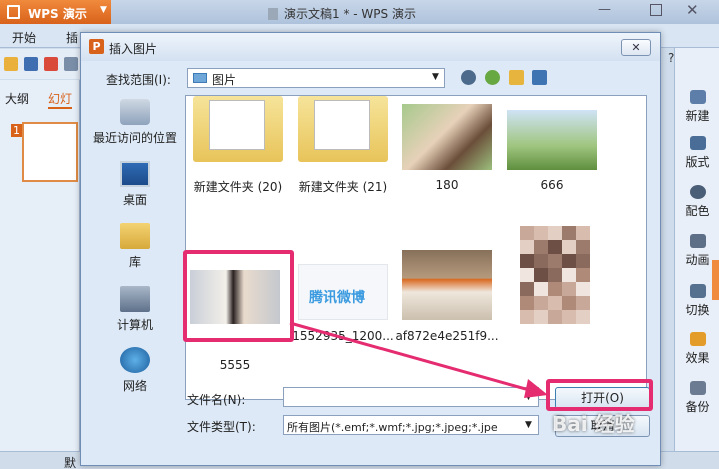  I want to click on baidu-watermark: Bai 经验, so click(593, 424).